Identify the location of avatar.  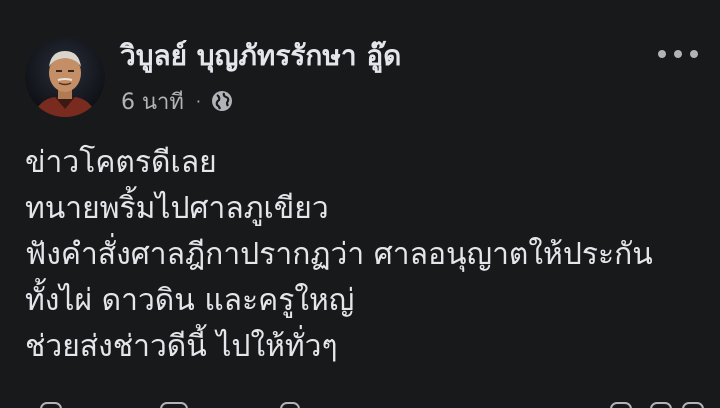
(65, 77).